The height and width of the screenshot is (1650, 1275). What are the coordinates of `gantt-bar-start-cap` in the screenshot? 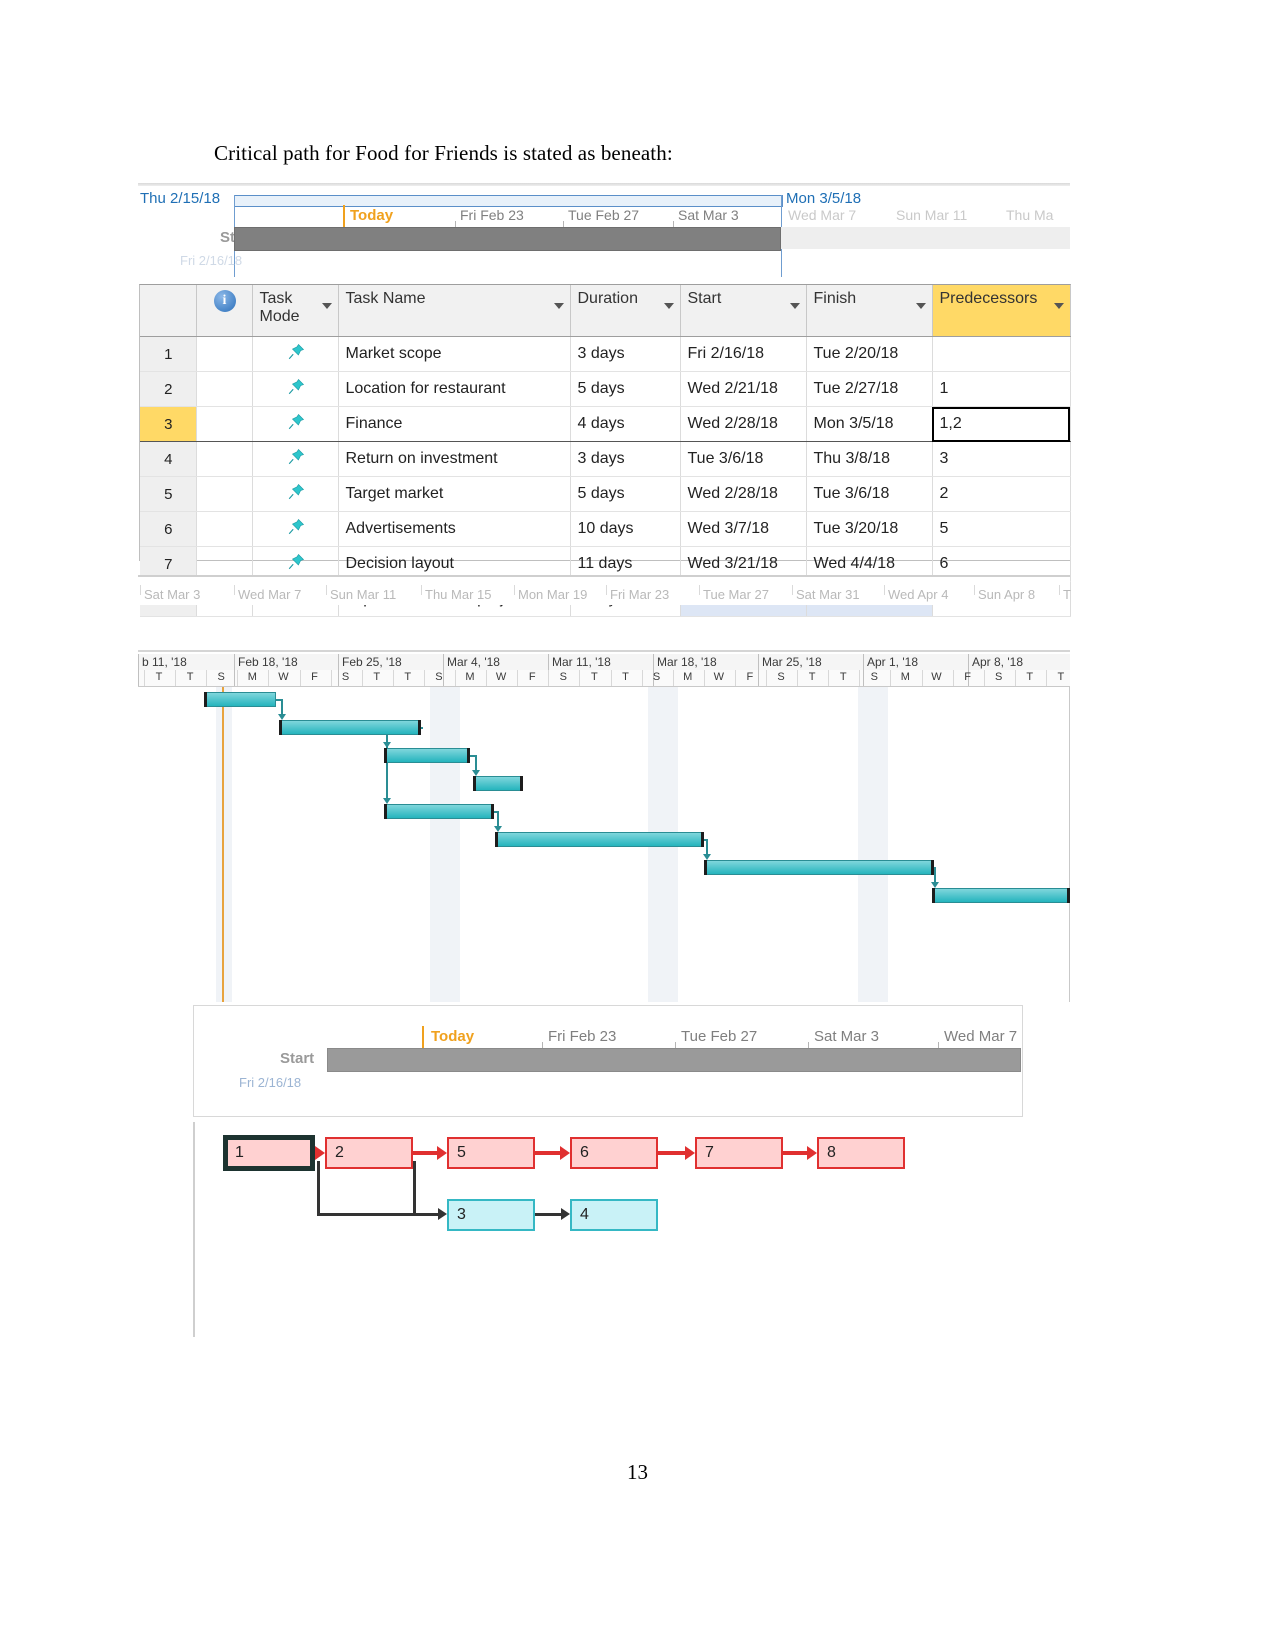 It's located at (205, 699).